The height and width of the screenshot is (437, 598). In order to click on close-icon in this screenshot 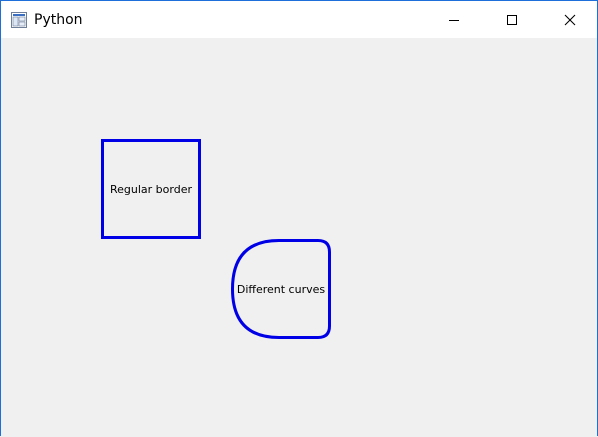, I will do `click(570, 19)`.